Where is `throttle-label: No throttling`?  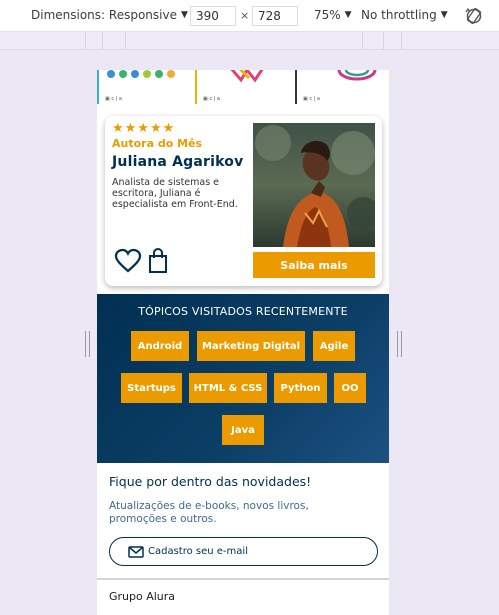 throttle-label: No throttling is located at coordinates (399, 15).